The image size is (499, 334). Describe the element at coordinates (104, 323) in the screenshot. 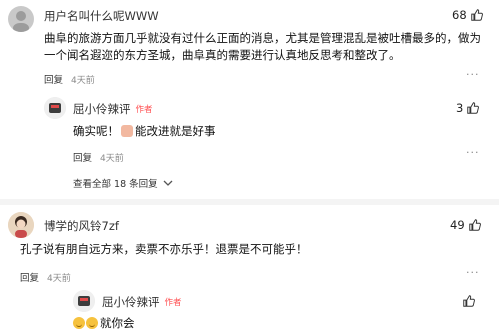

I see `reply-text: 就你会` at that location.